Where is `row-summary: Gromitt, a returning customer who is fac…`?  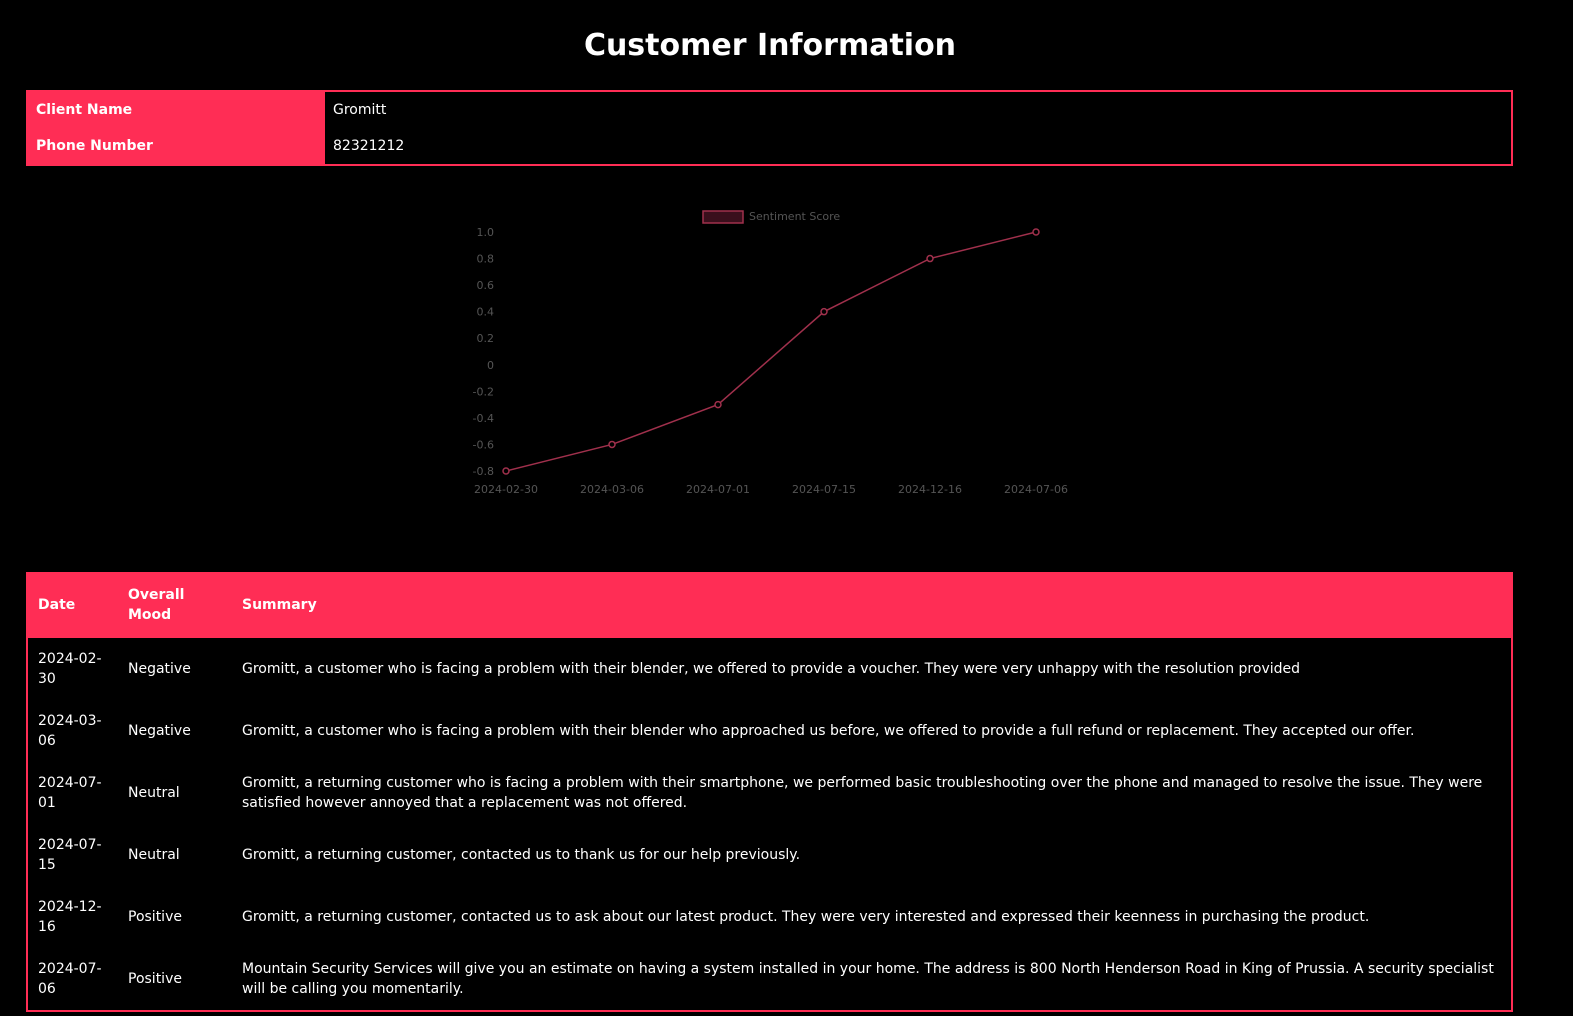 row-summary: Gromitt, a returning customer who is fac… is located at coordinates (862, 792).